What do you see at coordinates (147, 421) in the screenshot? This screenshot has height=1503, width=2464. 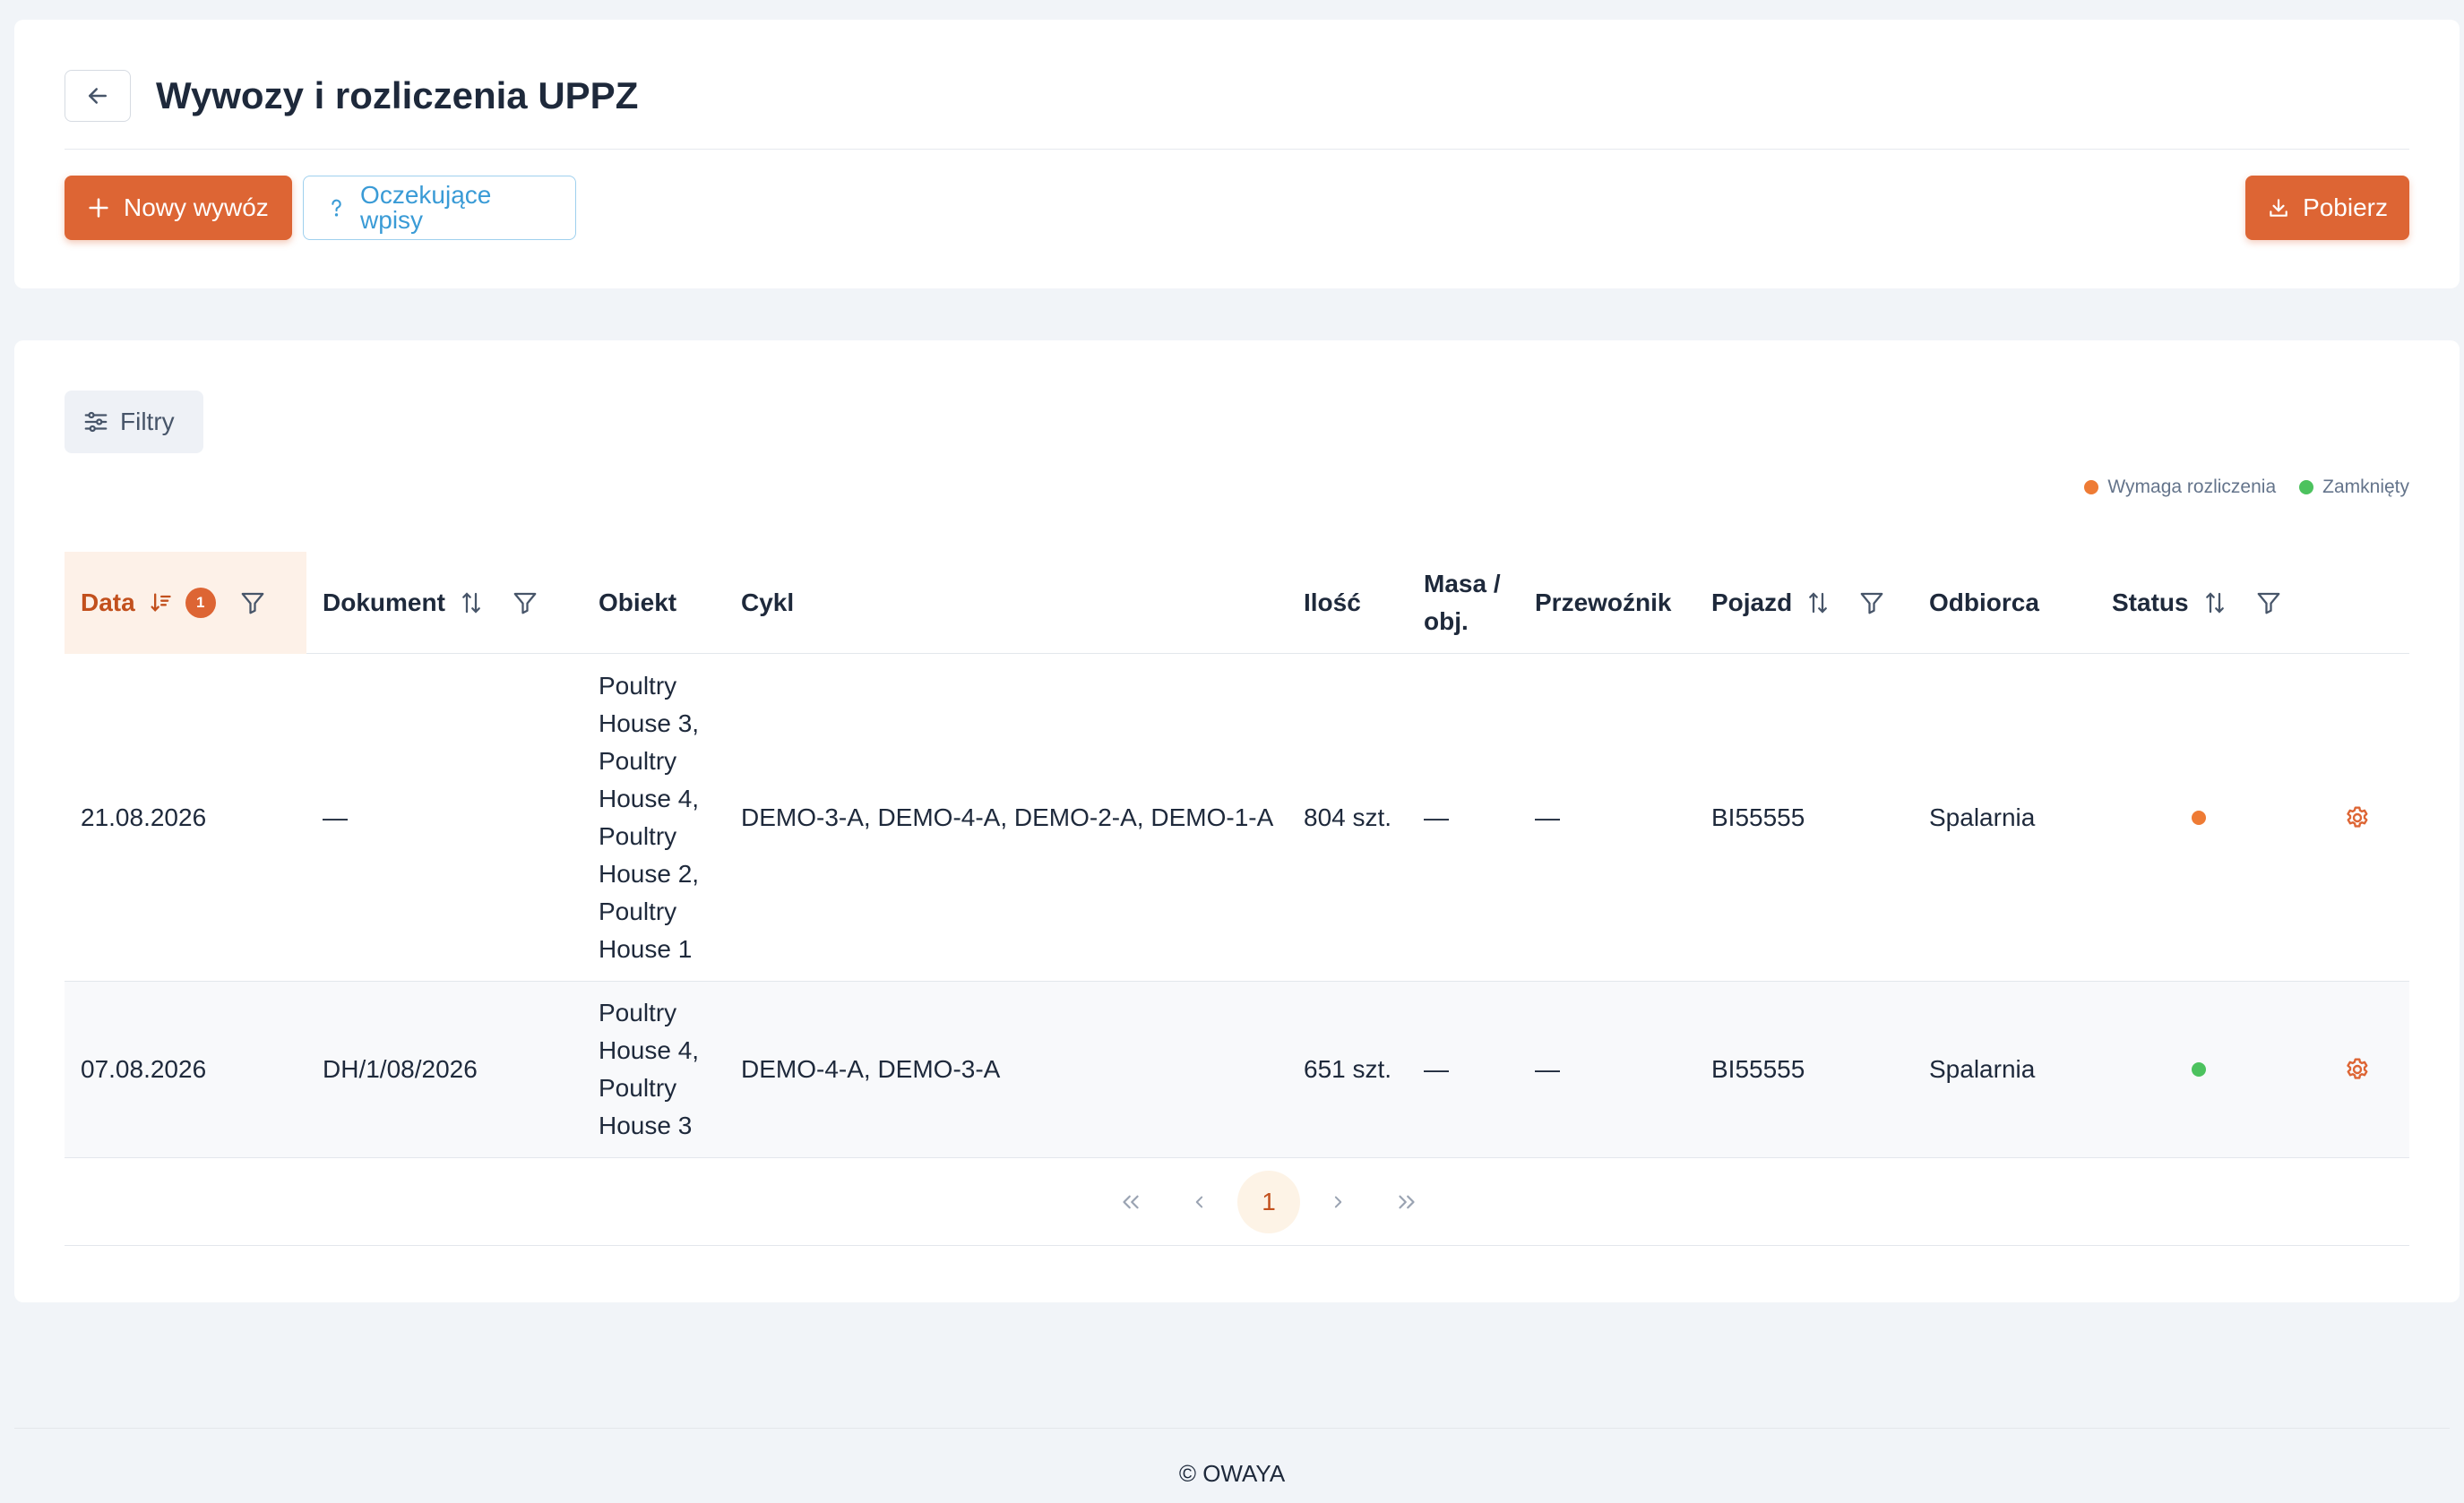 I see `filters-label: Filtry` at bounding box center [147, 421].